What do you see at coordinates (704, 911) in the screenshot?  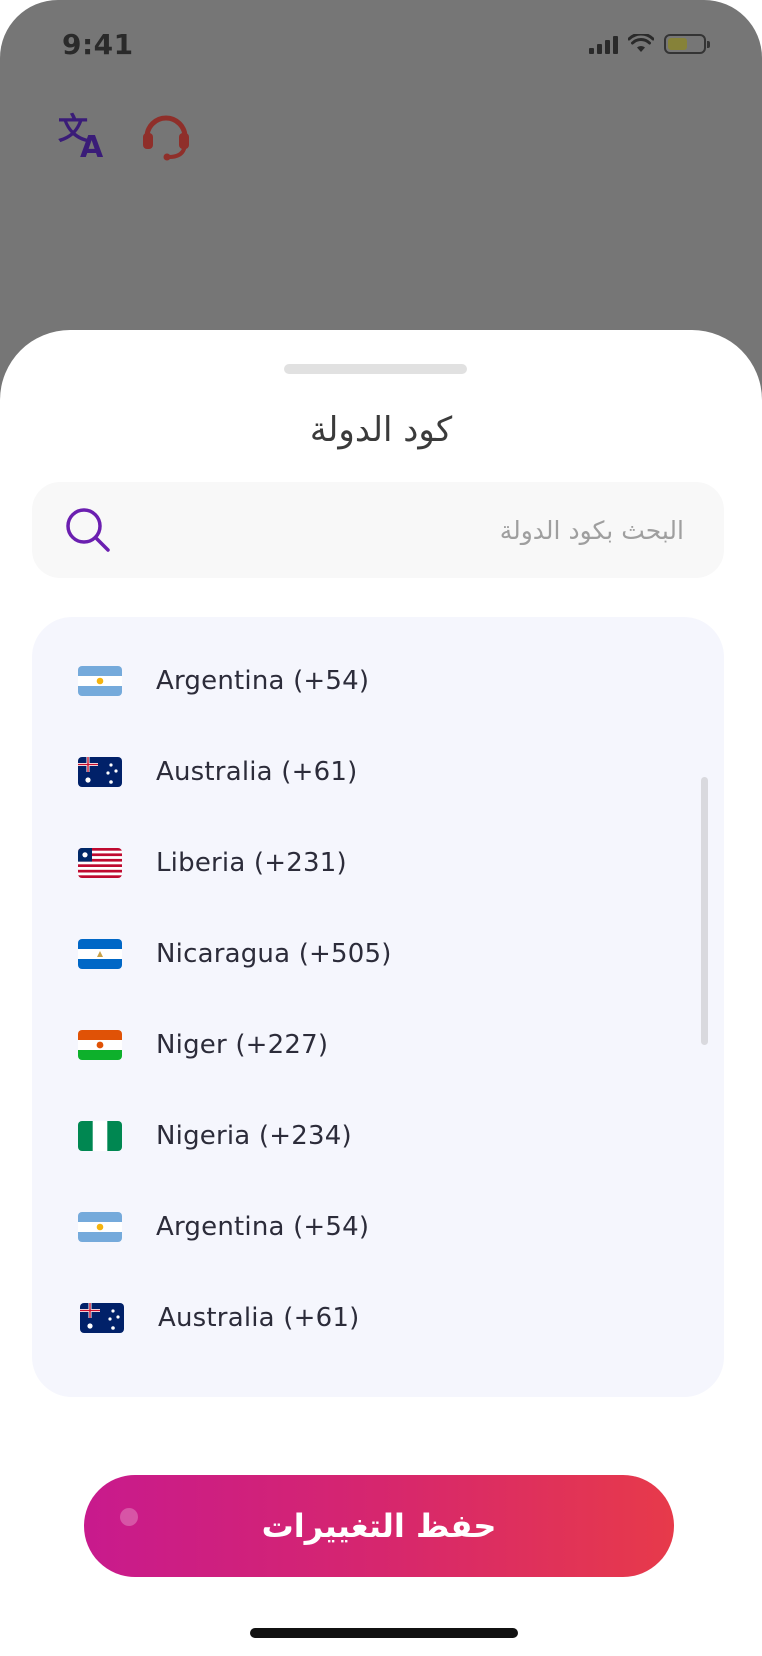 I see `list-scrollbar` at bounding box center [704, 911].